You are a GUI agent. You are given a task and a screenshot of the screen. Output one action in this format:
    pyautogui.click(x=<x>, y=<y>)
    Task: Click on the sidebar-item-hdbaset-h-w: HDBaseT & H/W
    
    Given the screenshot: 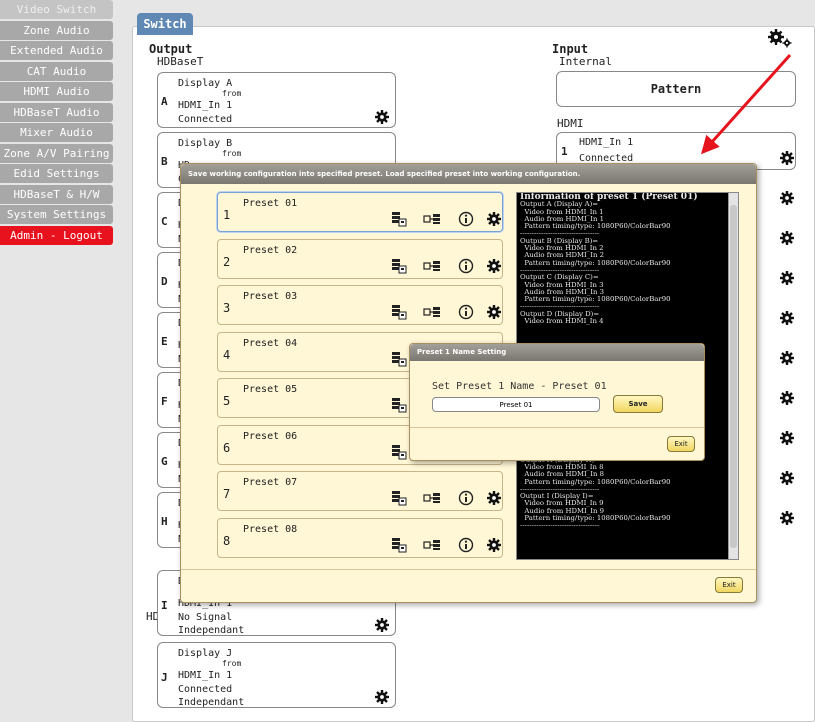 What is the action you would take?
    pyautogui.click(x=56, y=194)
    